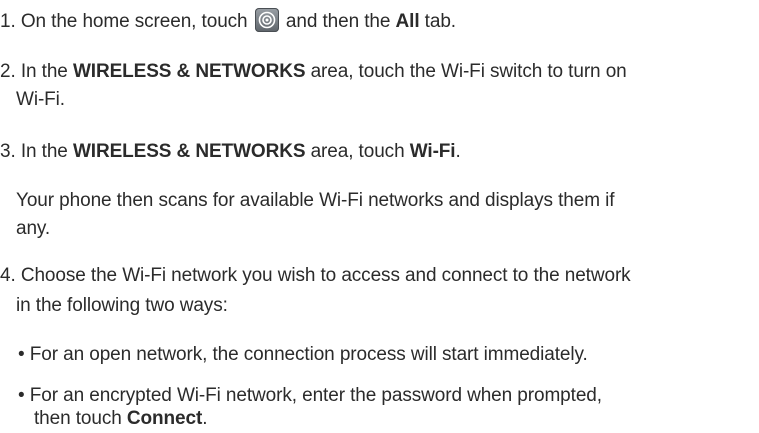  What do you see at coordinates (44, 151) in the screenshot?
I see `step-3-text-pre: In the` at bounding box center [44, 151].